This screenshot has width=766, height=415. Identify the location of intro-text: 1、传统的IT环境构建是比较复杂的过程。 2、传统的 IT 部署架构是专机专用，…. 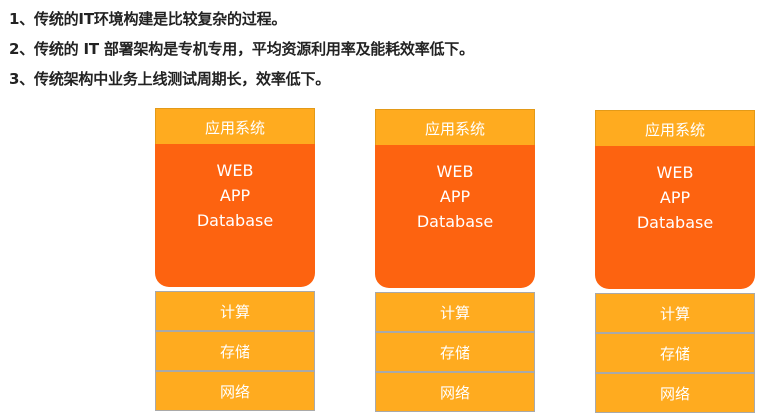
(241, 49).